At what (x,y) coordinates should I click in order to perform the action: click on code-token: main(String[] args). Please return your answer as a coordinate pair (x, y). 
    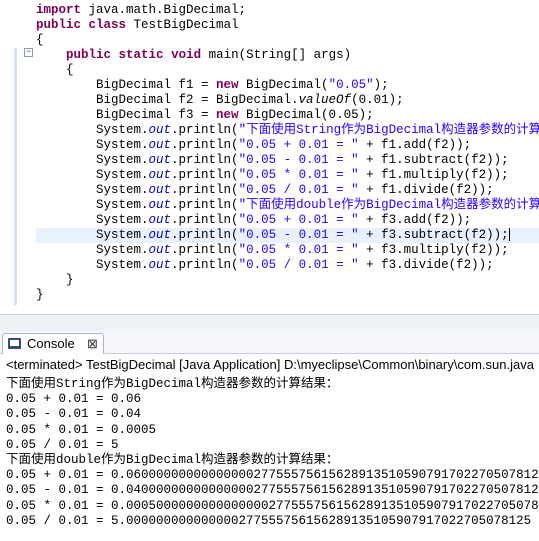
    Looking at the image, I should click on (276, 55).